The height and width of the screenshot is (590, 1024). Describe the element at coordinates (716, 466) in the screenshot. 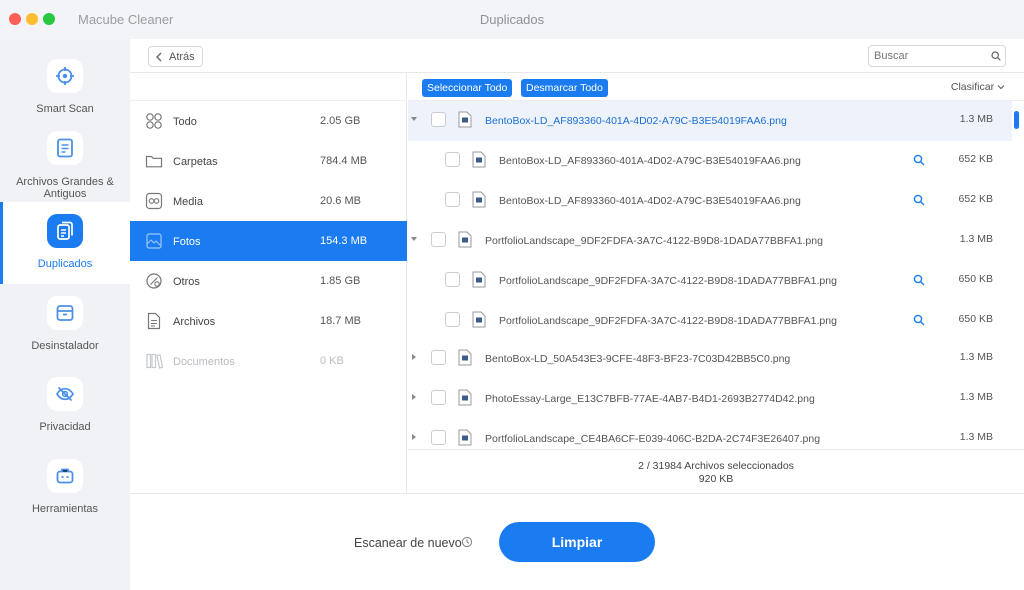

I see `selected-count: 2 / 31984 Archivos seleccionados` at that location.